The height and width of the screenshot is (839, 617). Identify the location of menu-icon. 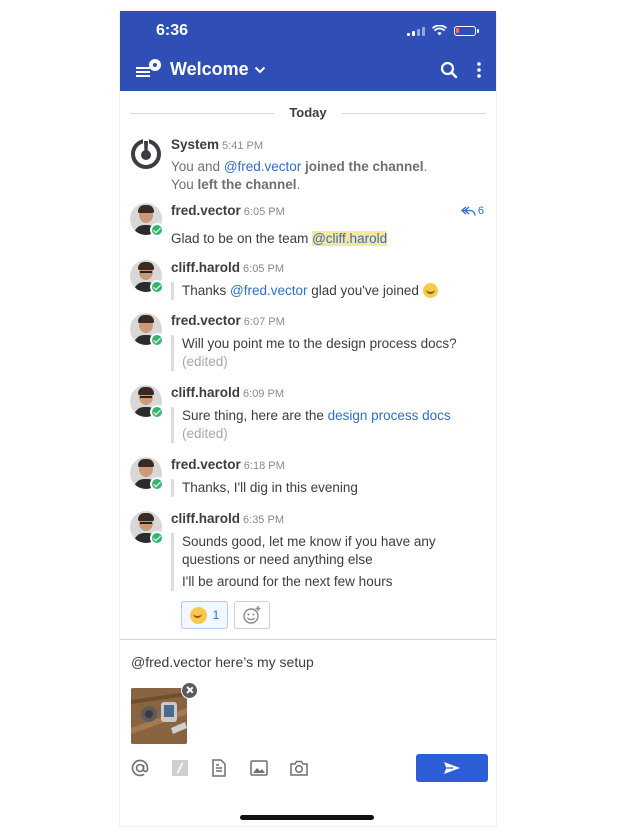
(149, 69).